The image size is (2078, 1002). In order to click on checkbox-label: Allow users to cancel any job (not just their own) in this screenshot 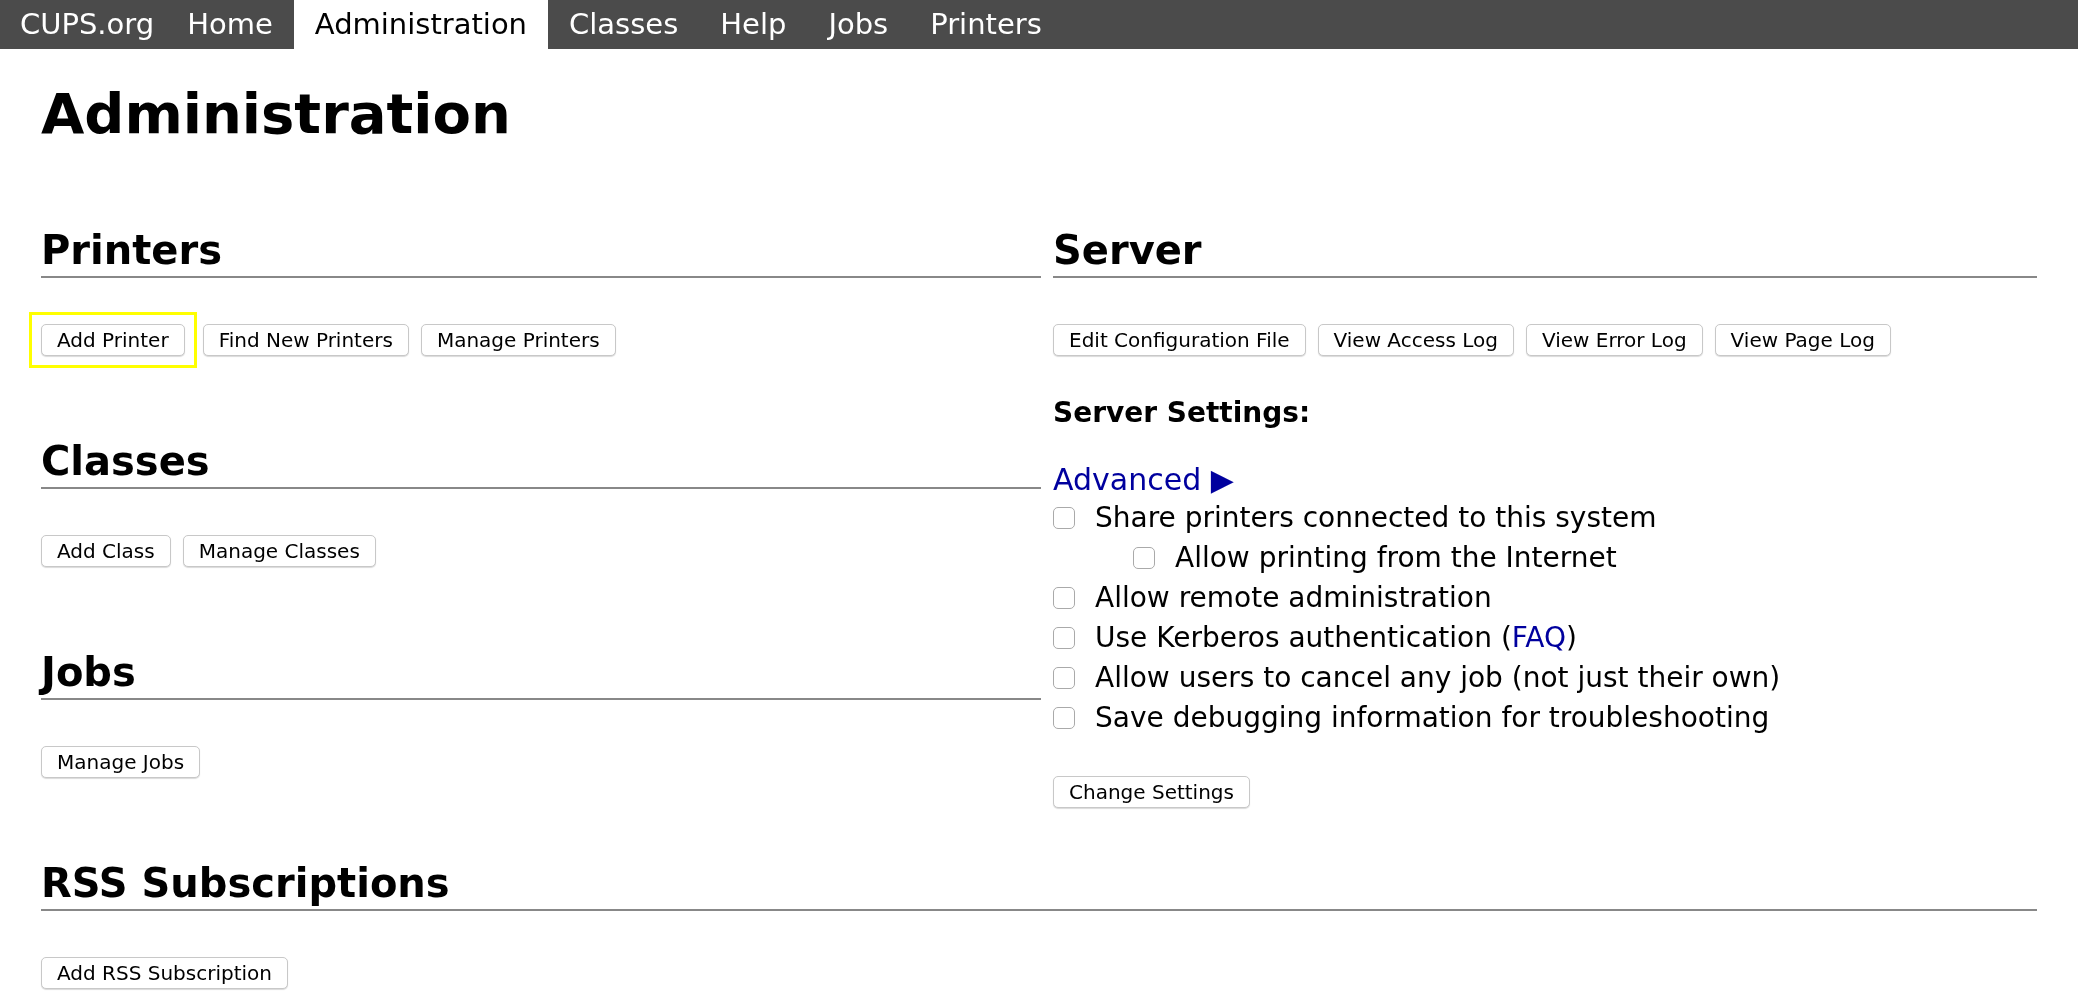, I will do `click(1438, 678)`.